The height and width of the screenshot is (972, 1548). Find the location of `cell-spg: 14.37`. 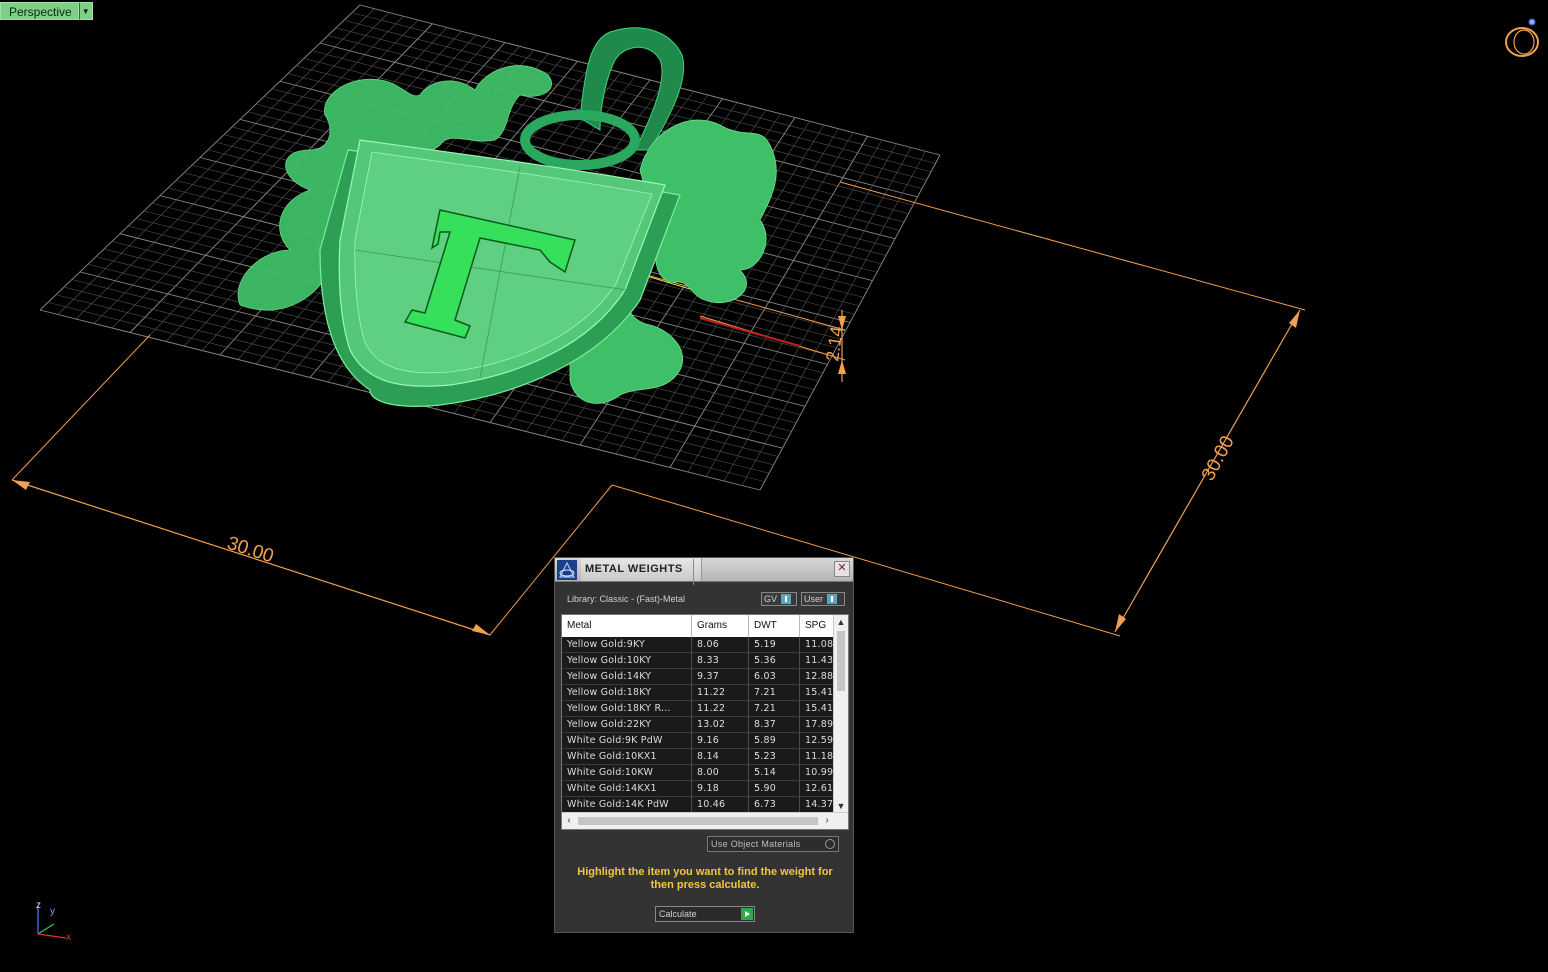

cell-spg: 14.37 is located at coordinates (819, 804).